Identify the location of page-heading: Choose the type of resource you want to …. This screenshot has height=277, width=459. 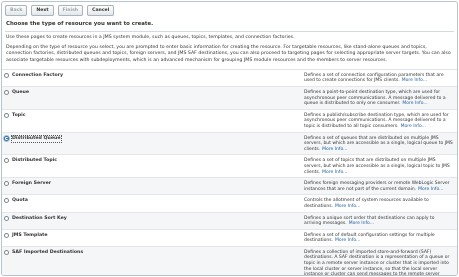
(80, 24).